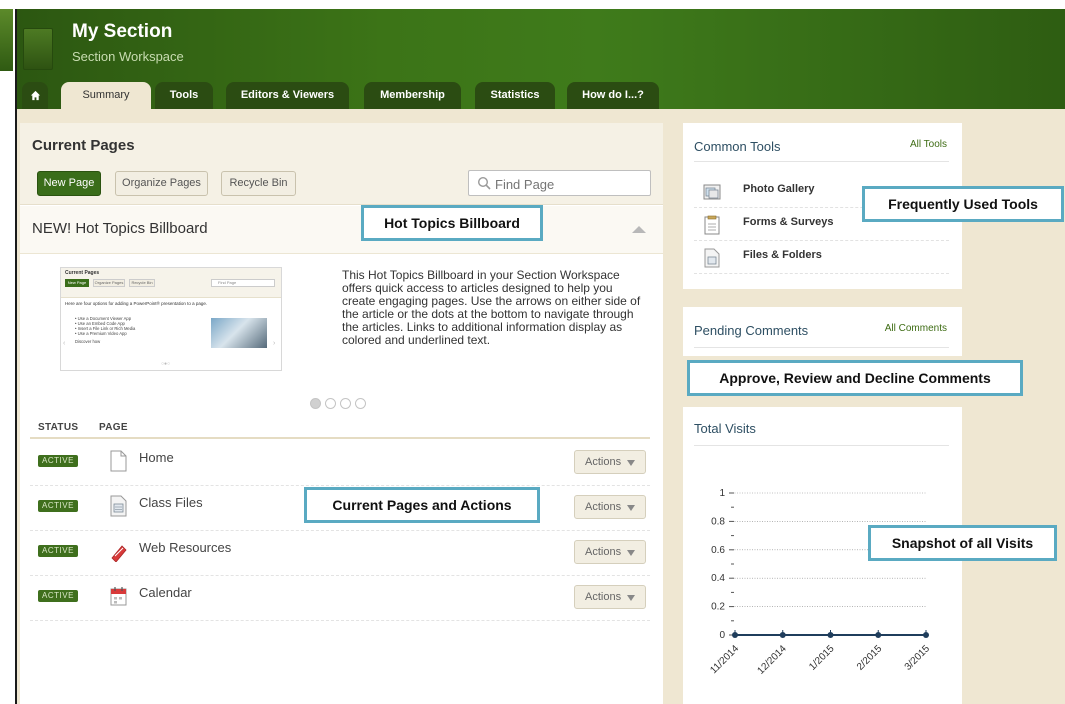 This screenshot has width=1065, height=704. What do you see at coordinates (639, 229) in the screenshot?
I see `collapse-icon` at bounding box center [639, 229].